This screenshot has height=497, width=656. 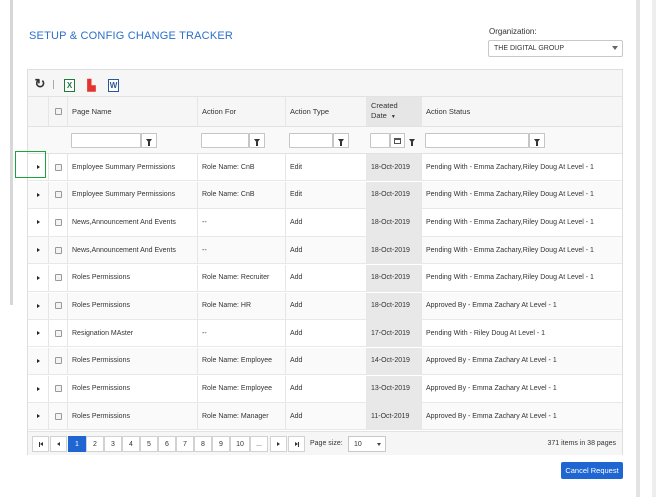 I want to click on header-action-type: Action Type, so click(x=325, y=111).